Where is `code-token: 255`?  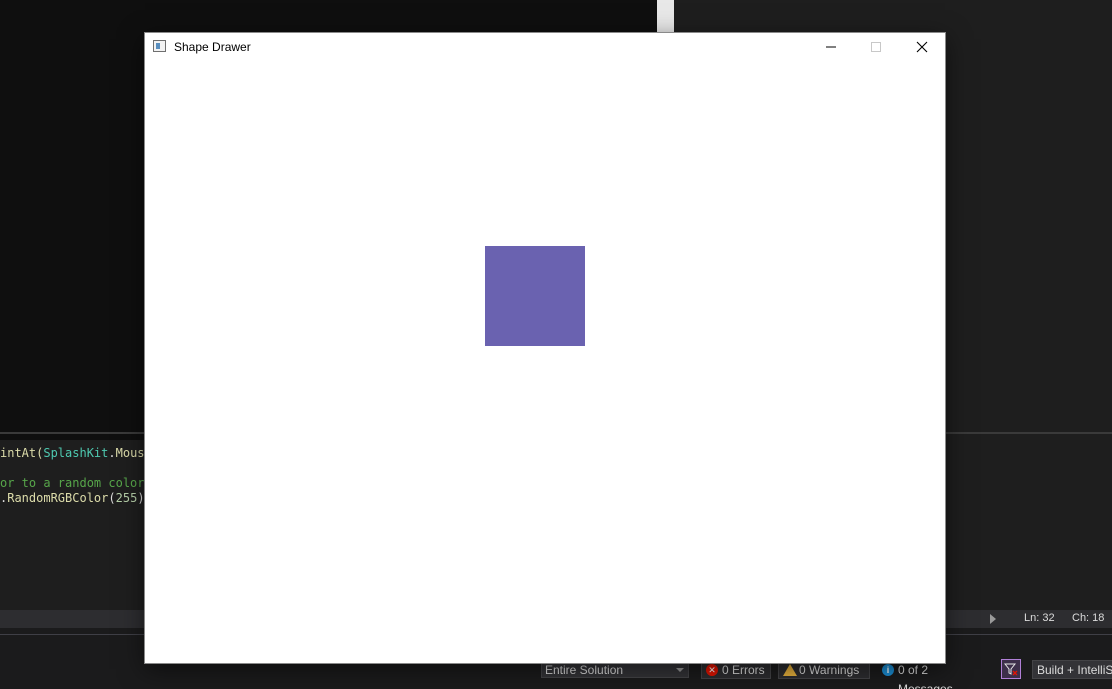
code-token: 255 is located at coordinates (126, 498).